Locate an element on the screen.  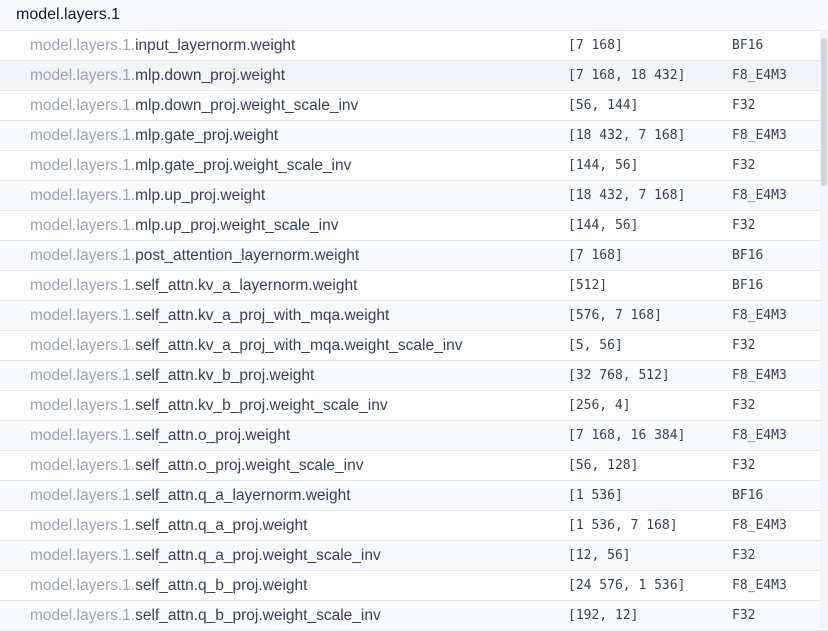
tensor-shape: [18 432, 7 168] is located at coordinates (627, 195).